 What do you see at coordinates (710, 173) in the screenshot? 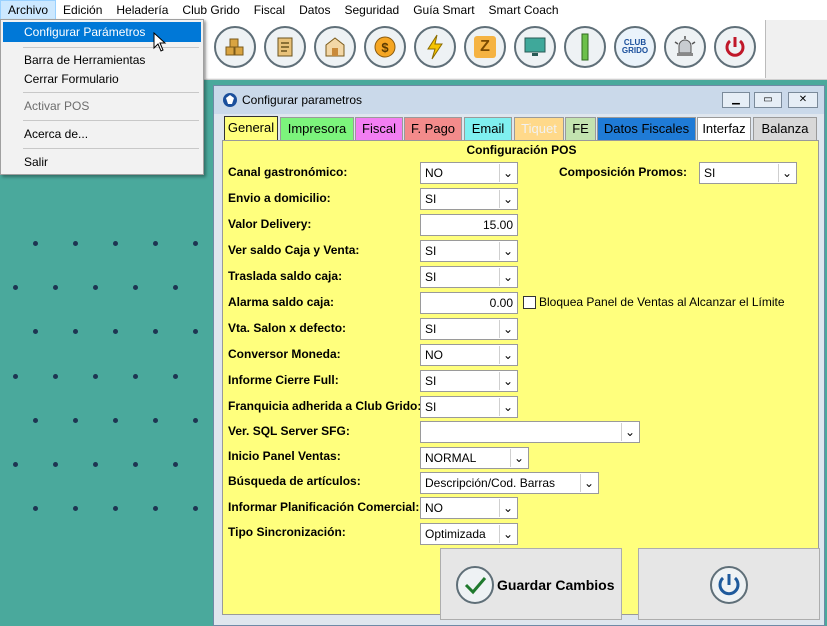
I see `composicion-value: SI` at bounding box center [710, 173].